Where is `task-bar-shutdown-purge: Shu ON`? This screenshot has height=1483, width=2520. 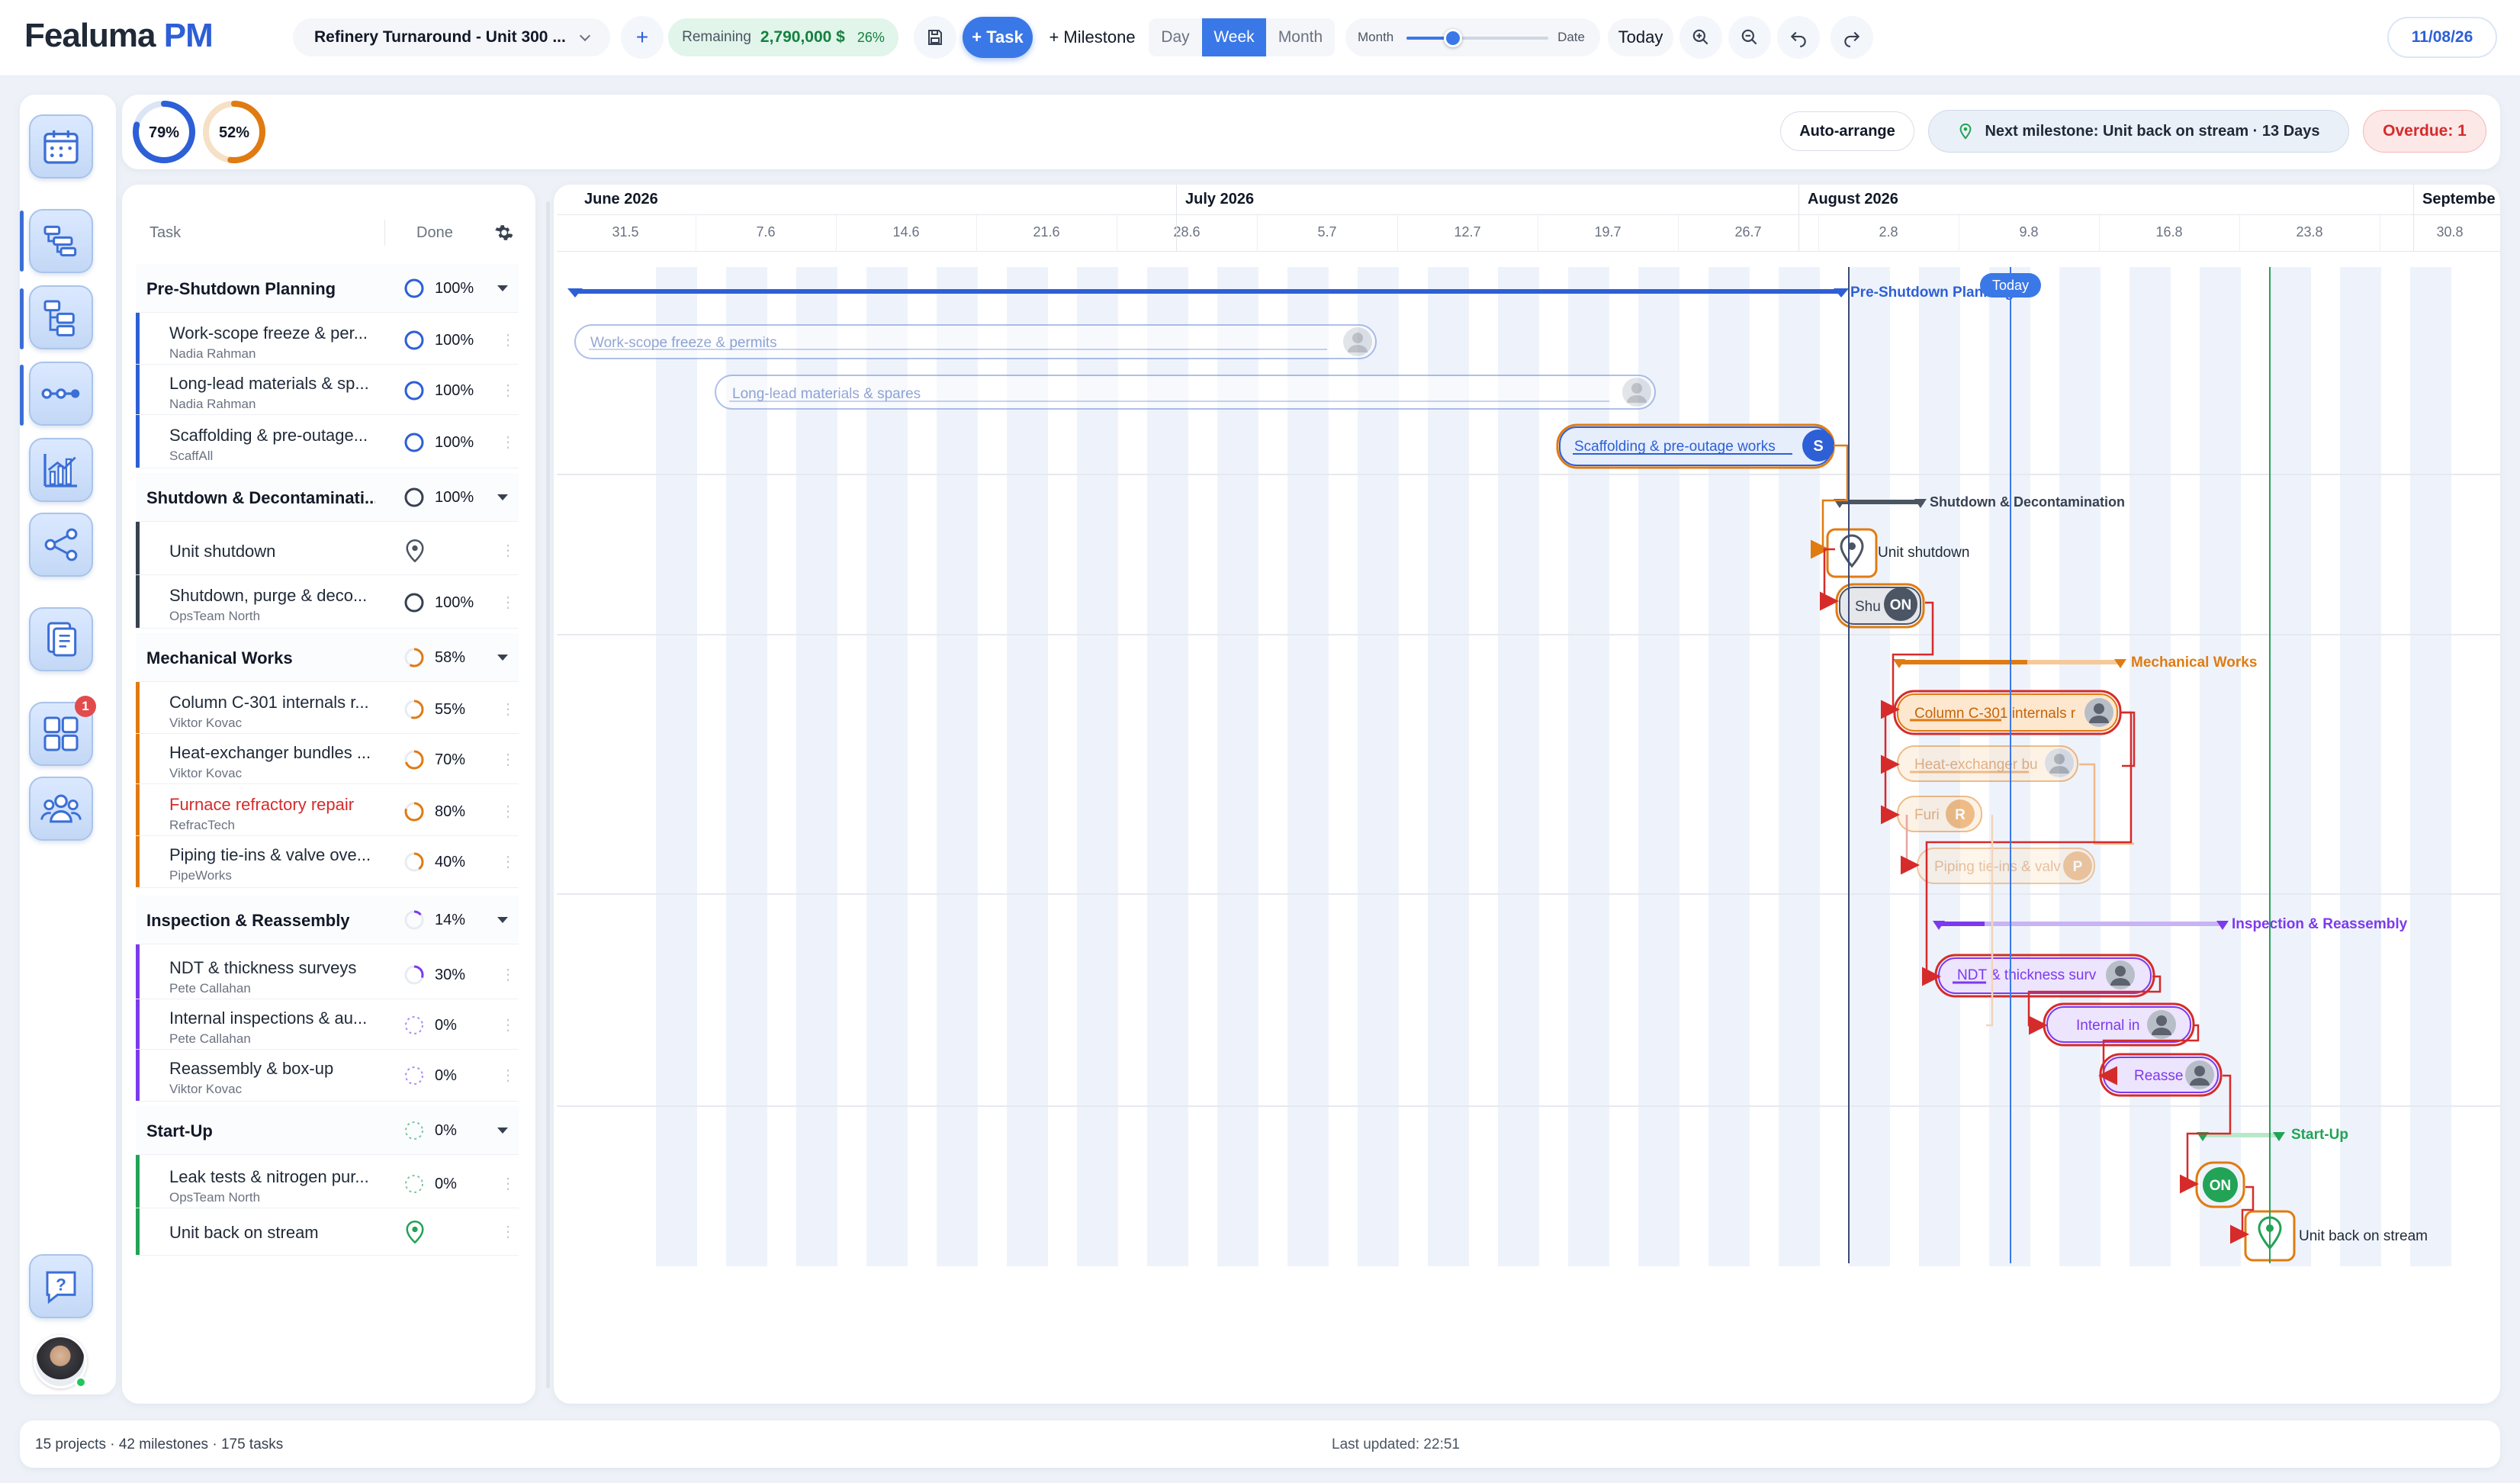 task-bar-shutdown-purge: Shu ON is located at coordinates (1880, 606).